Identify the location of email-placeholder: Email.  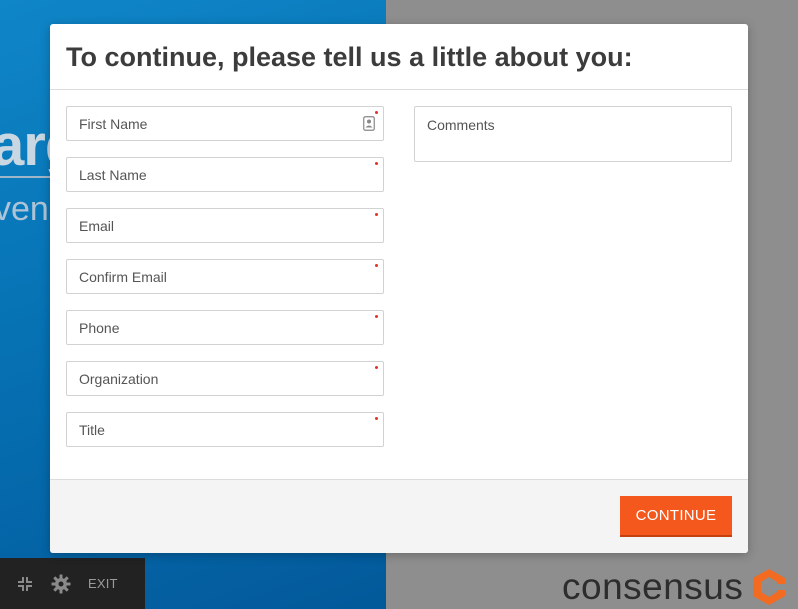
(97, 225).